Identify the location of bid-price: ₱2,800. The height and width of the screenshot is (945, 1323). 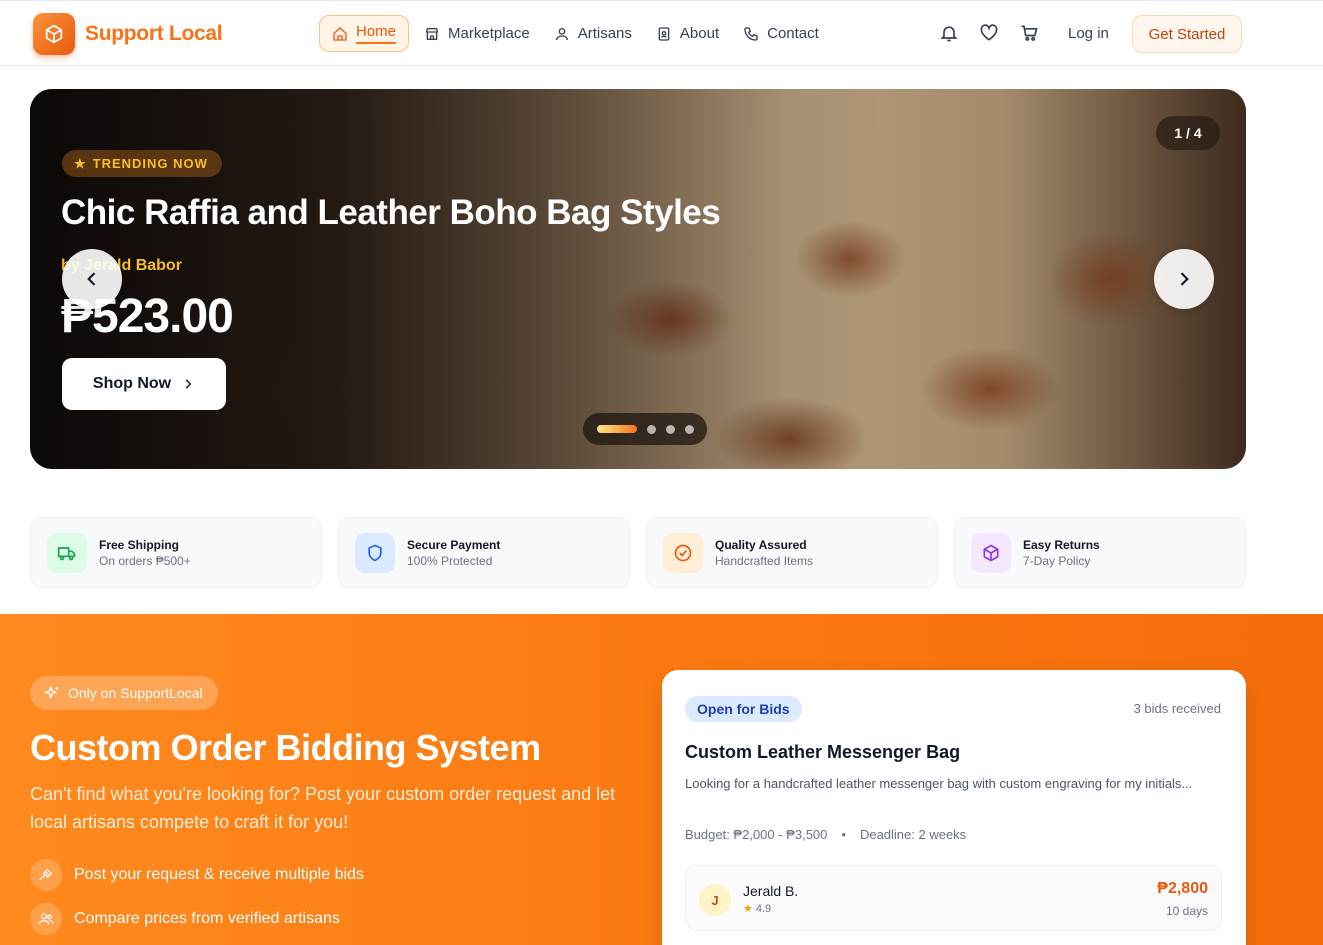
(1182, 888).